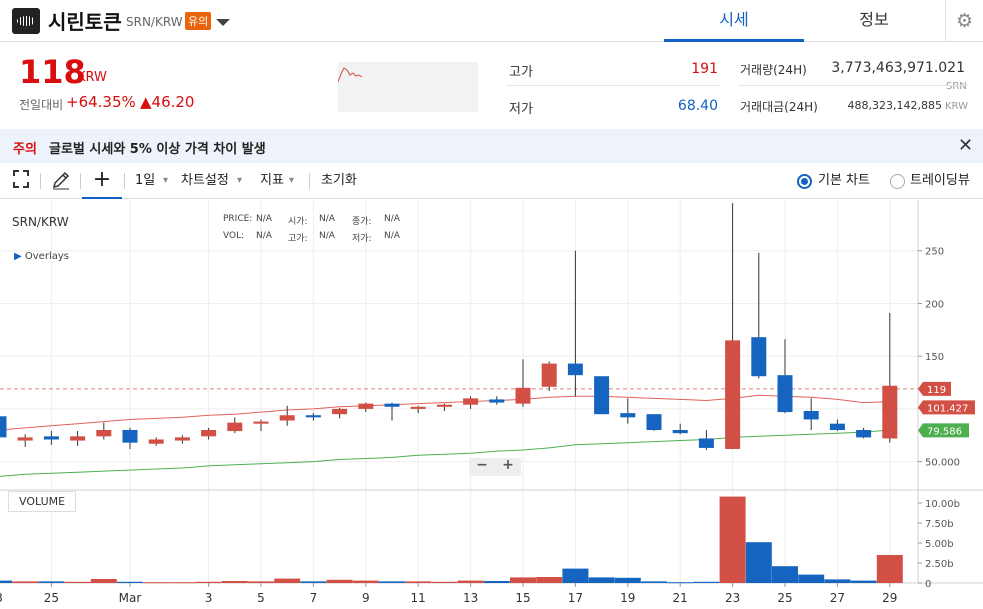 The image size is (983, 609). I want to click on tradingview-label: 트레이딩뷰, so click(940, 181).